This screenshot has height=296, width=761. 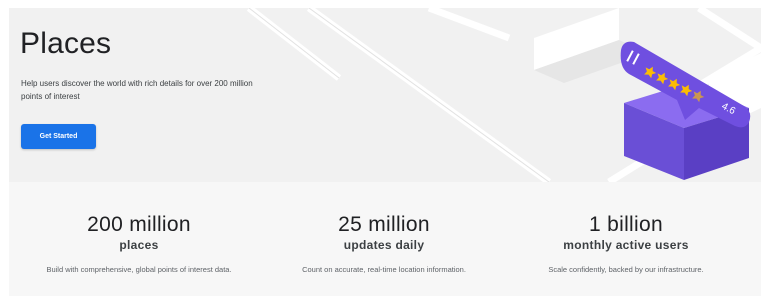 I want to click on stat-value: 200 million, so click(x=139, y=224).